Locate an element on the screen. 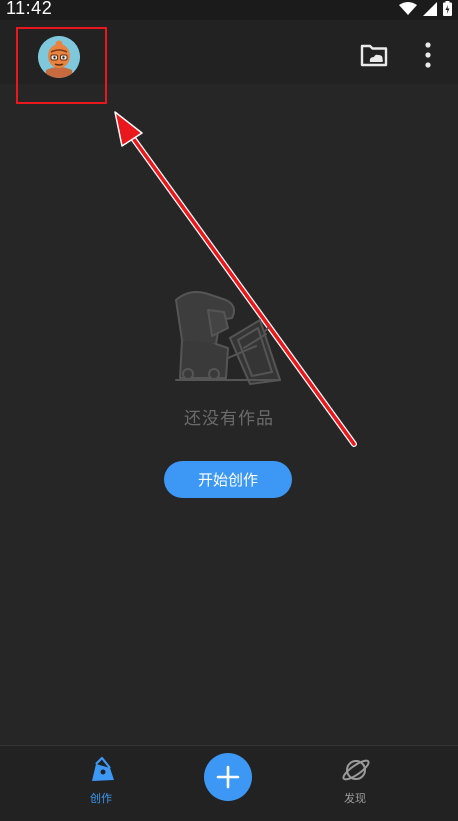  plus-icon is located at coordinates (228, 777).